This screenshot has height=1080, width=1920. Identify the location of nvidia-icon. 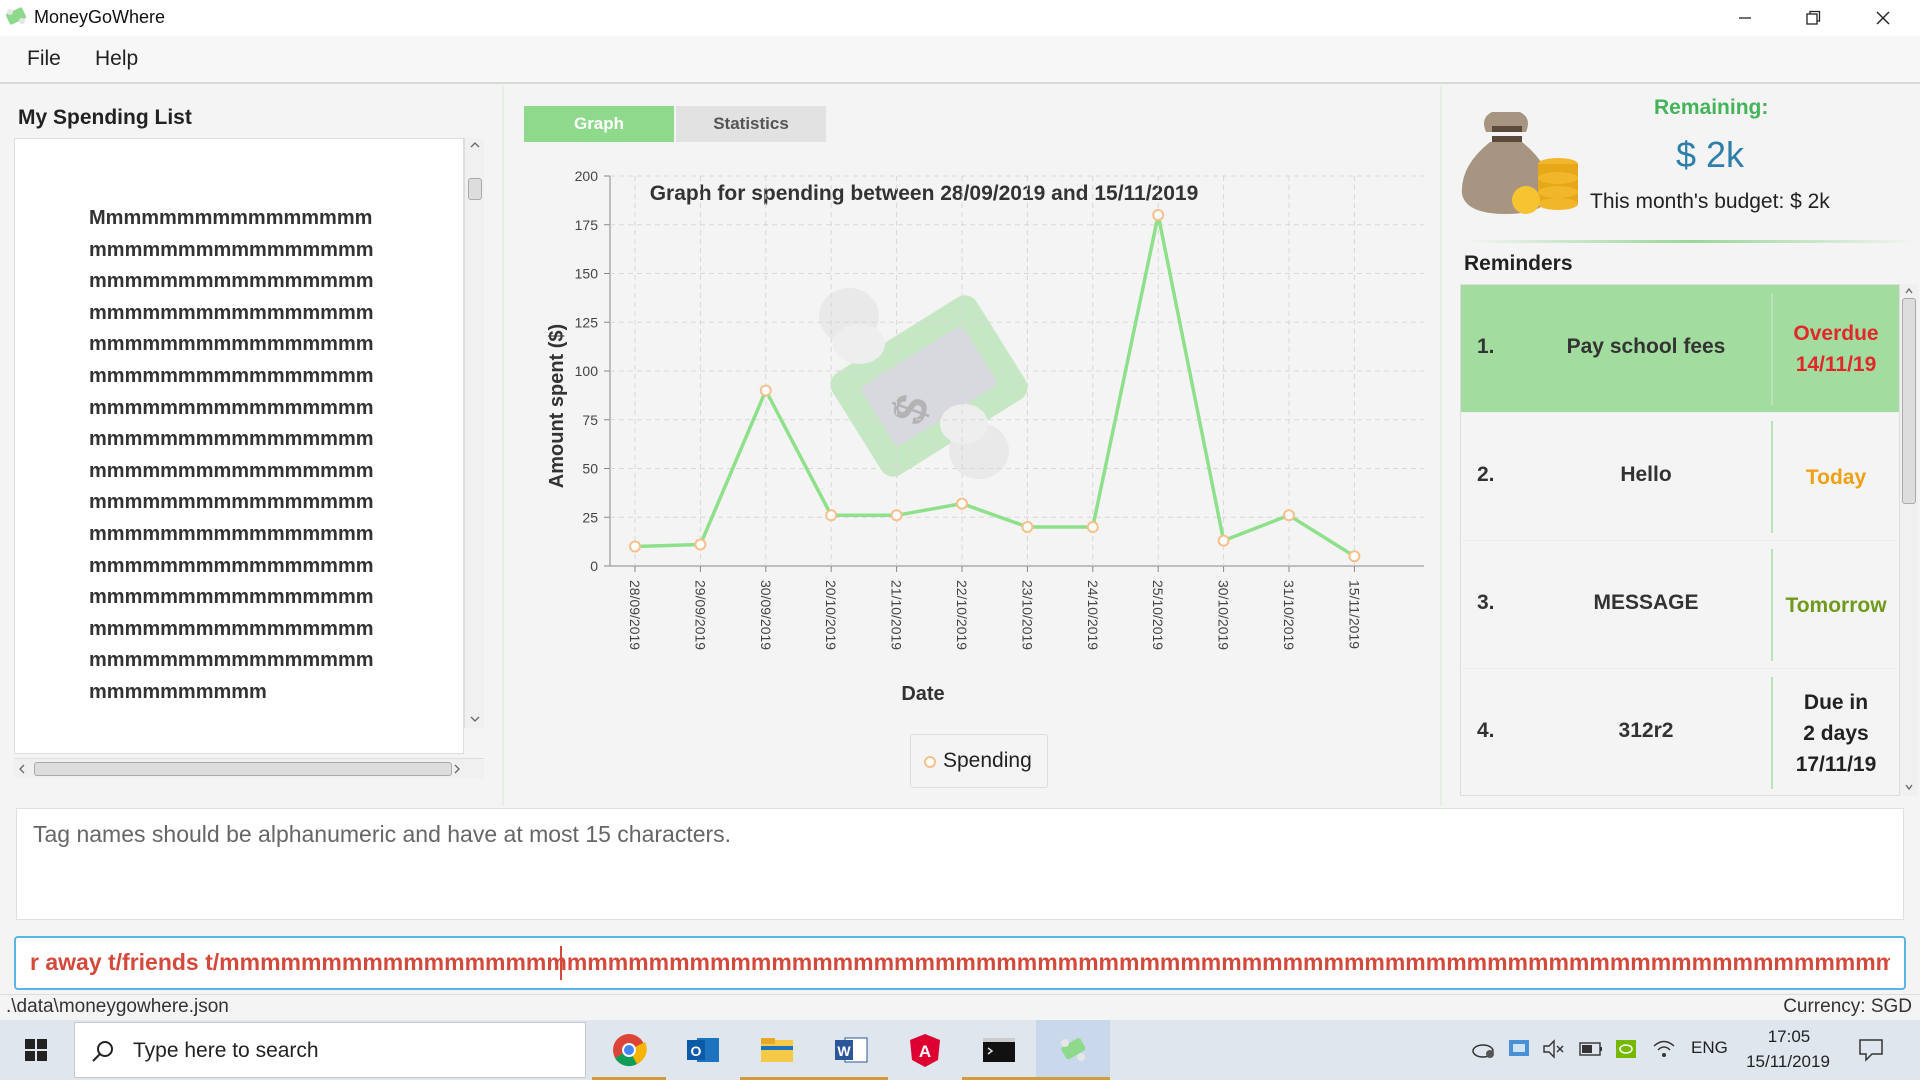
(1626, 1049).